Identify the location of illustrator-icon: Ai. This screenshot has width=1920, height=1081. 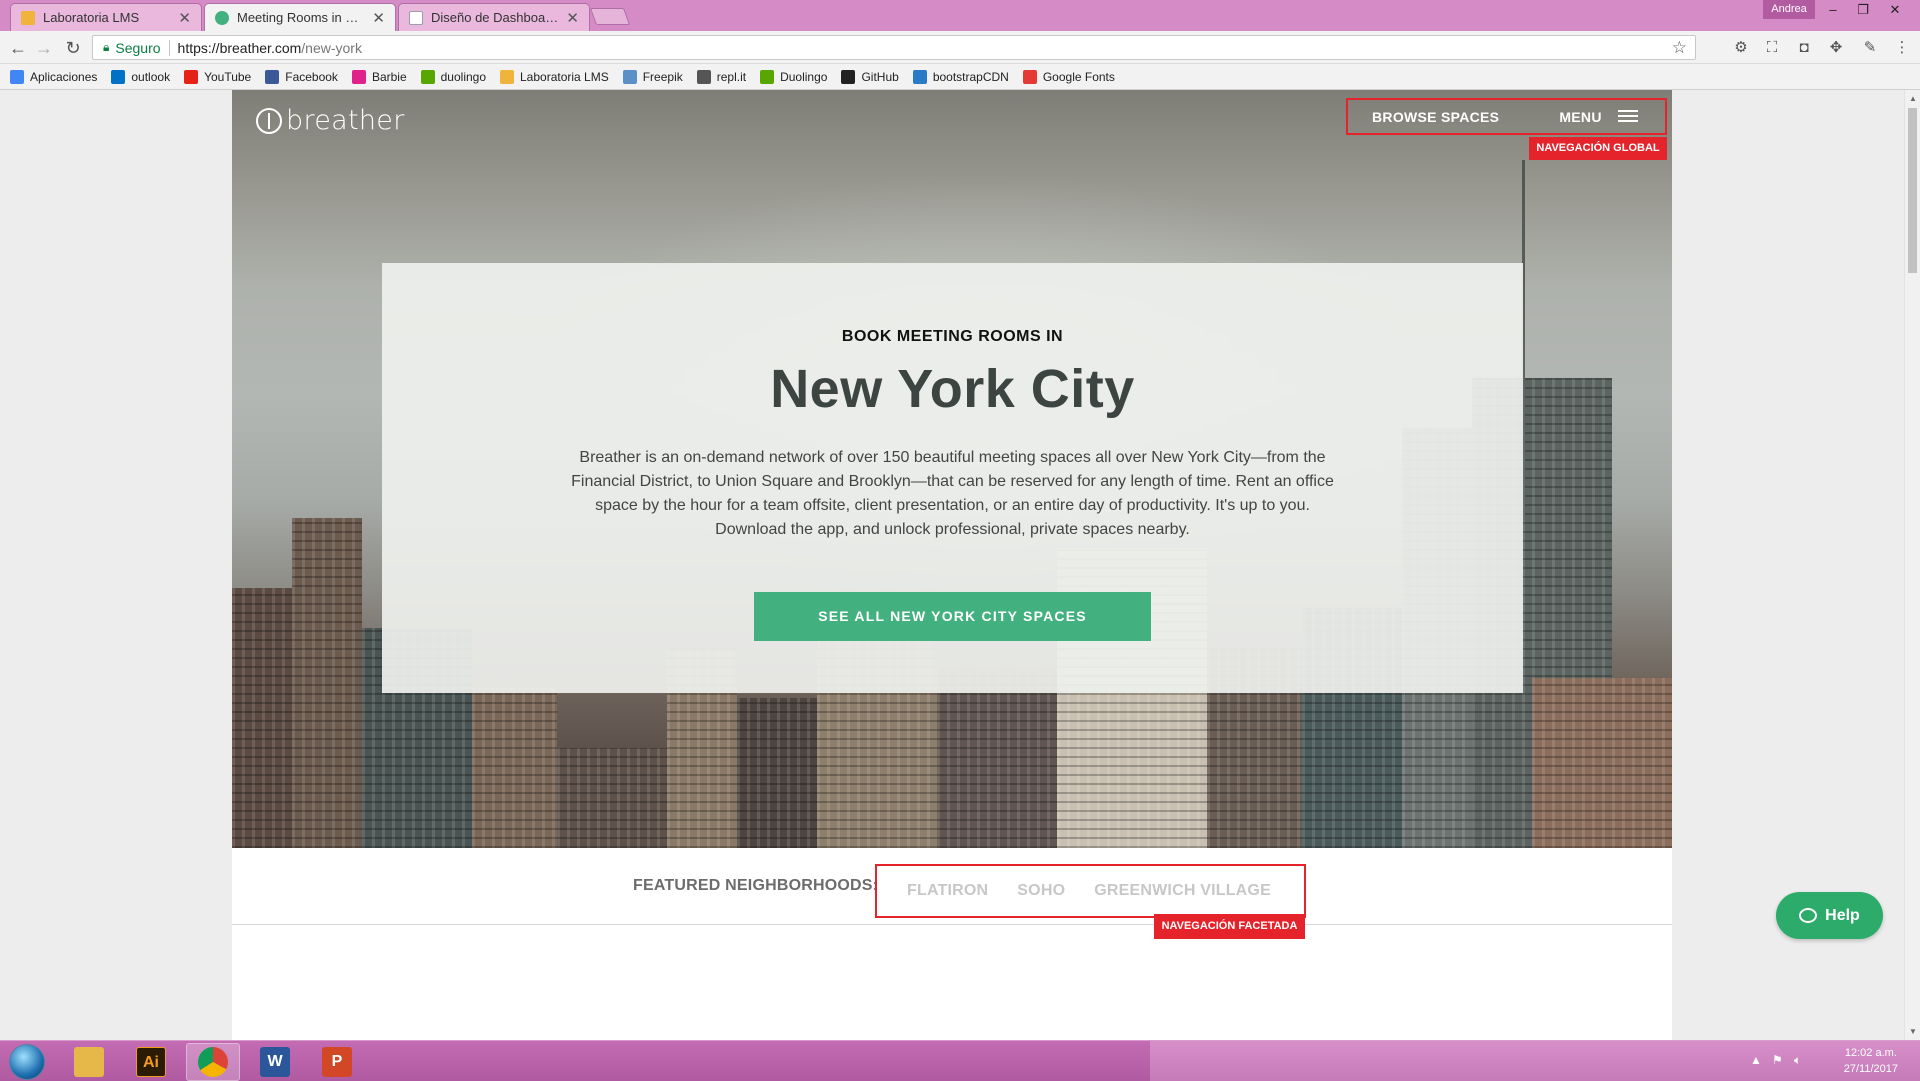
(151, 1062).